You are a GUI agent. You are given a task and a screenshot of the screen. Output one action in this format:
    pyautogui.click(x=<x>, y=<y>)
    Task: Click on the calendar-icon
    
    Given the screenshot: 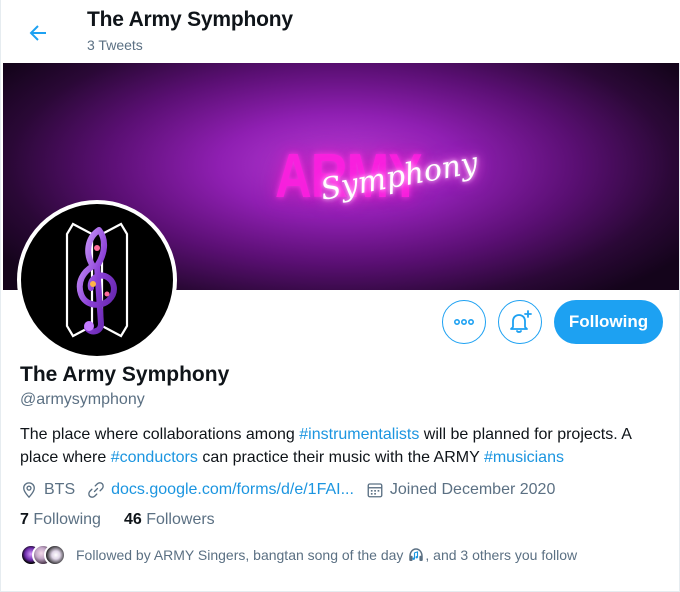 What is the action you would take?
    pyautogui.click(x=375, y=490)
    